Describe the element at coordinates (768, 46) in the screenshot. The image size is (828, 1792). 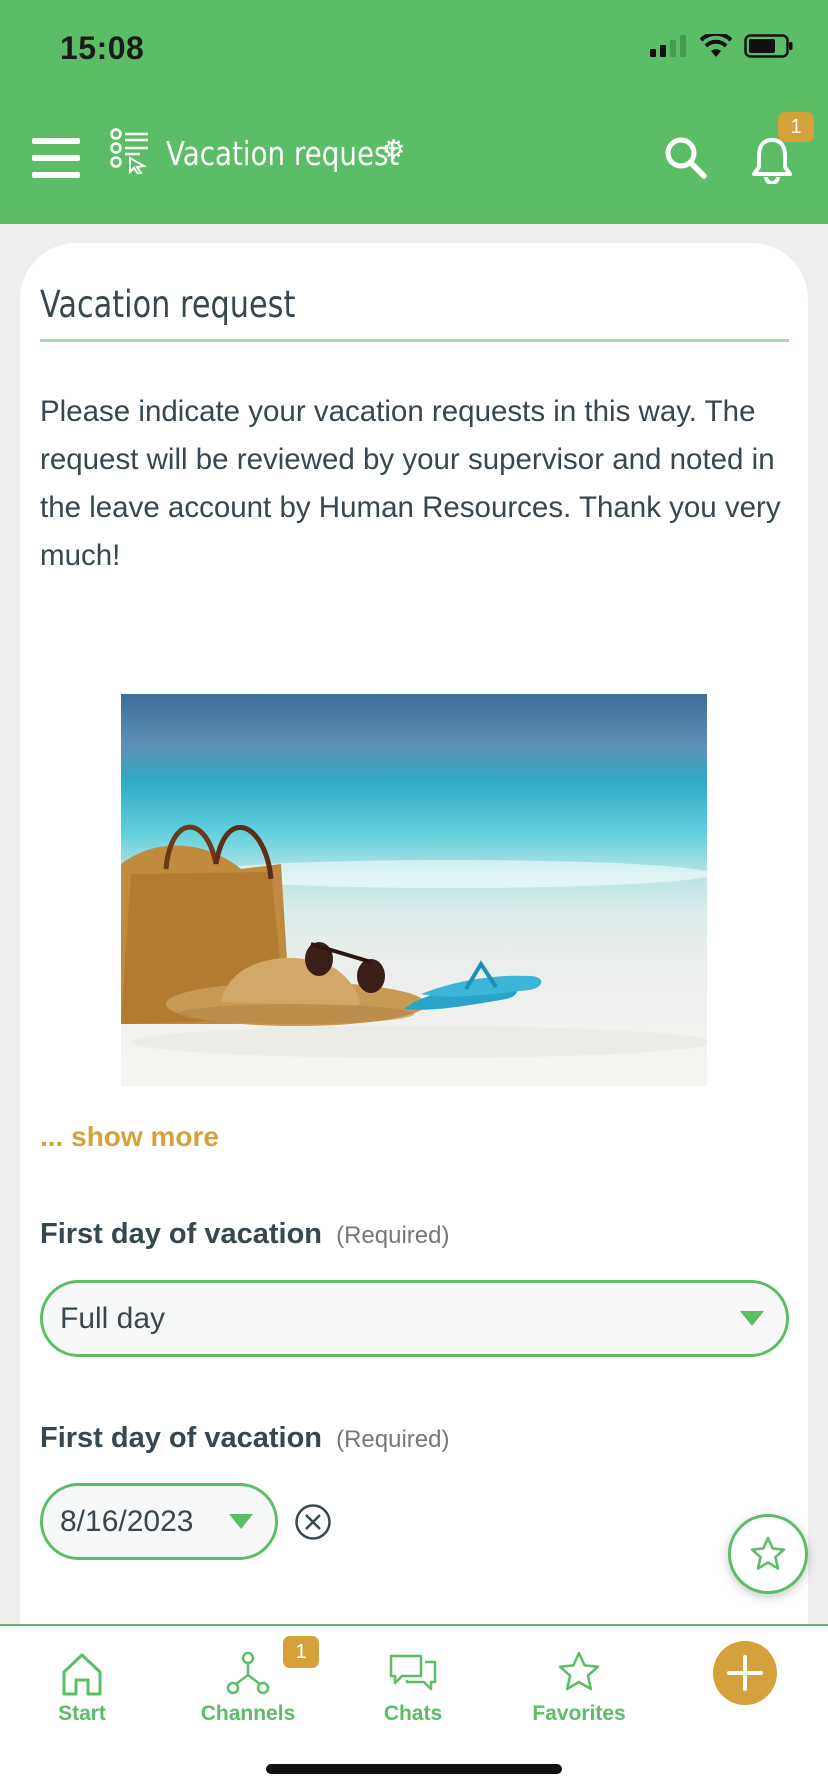
I see `battery-icon` at that location.